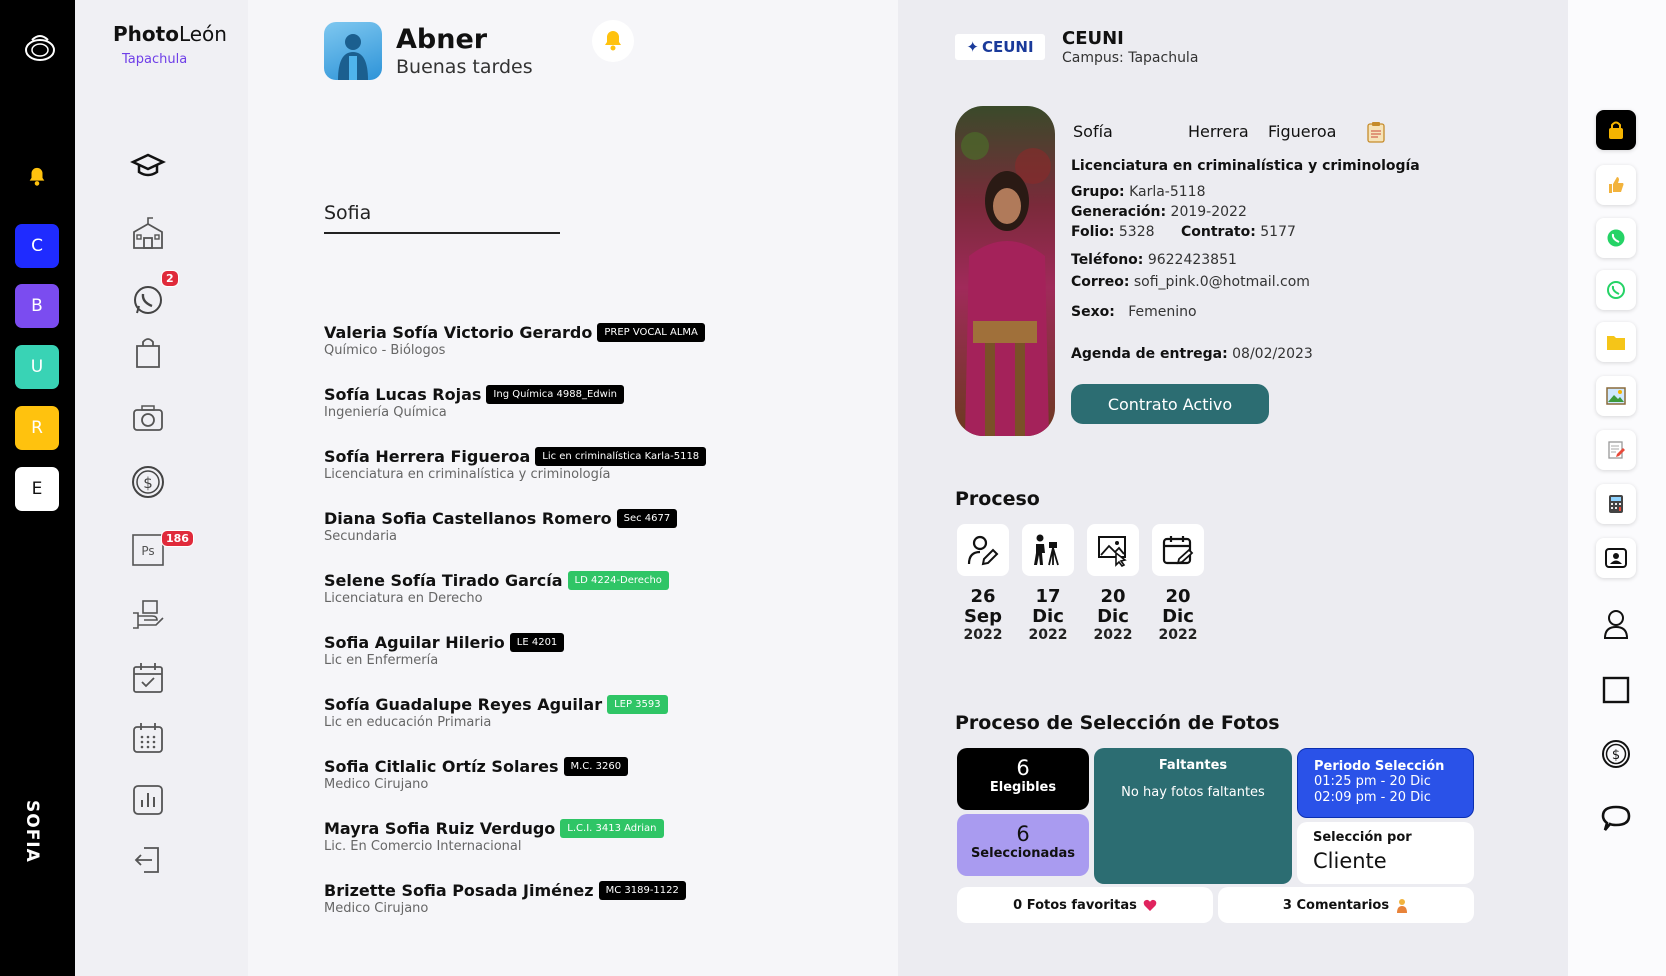 The width and height of the screenshot is (1666, 976). I want to click on app-logo-icon, so click(40, 47).